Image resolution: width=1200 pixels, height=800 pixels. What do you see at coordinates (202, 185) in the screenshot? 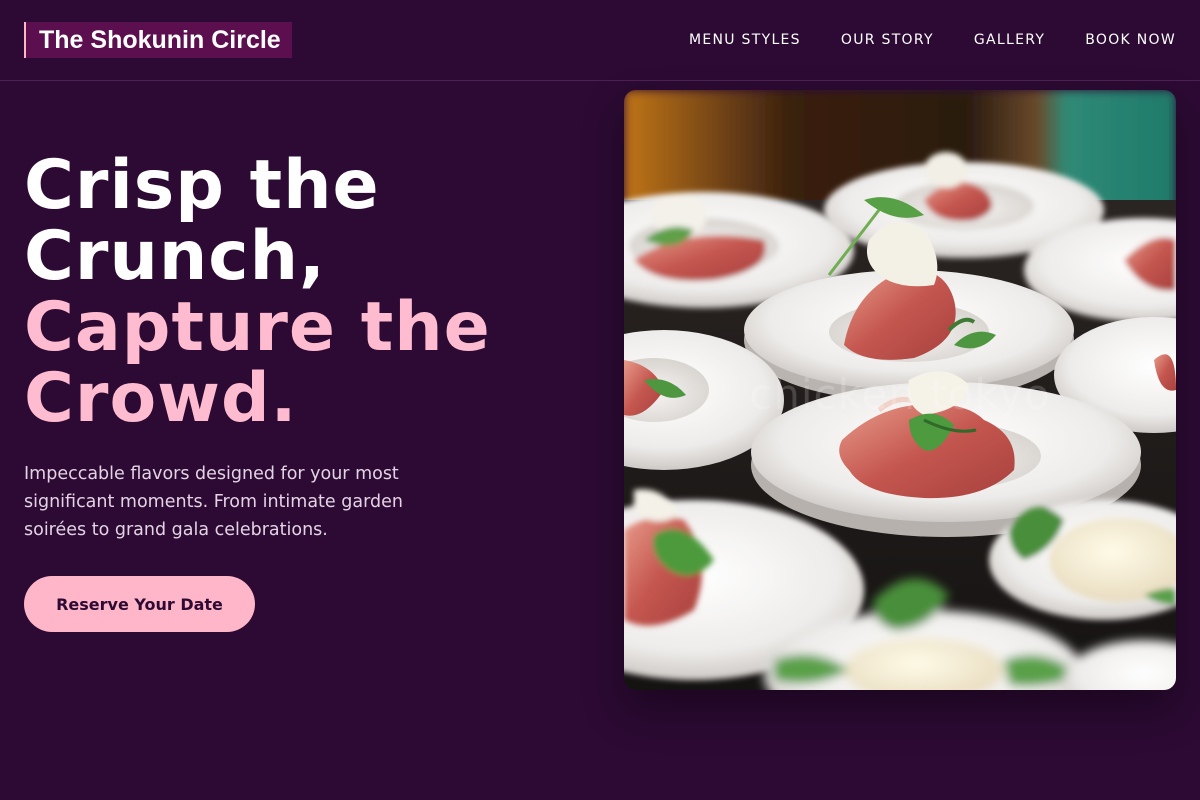
I see `hero-title-line-1: Crisp the` at bounding box center [202, 185].